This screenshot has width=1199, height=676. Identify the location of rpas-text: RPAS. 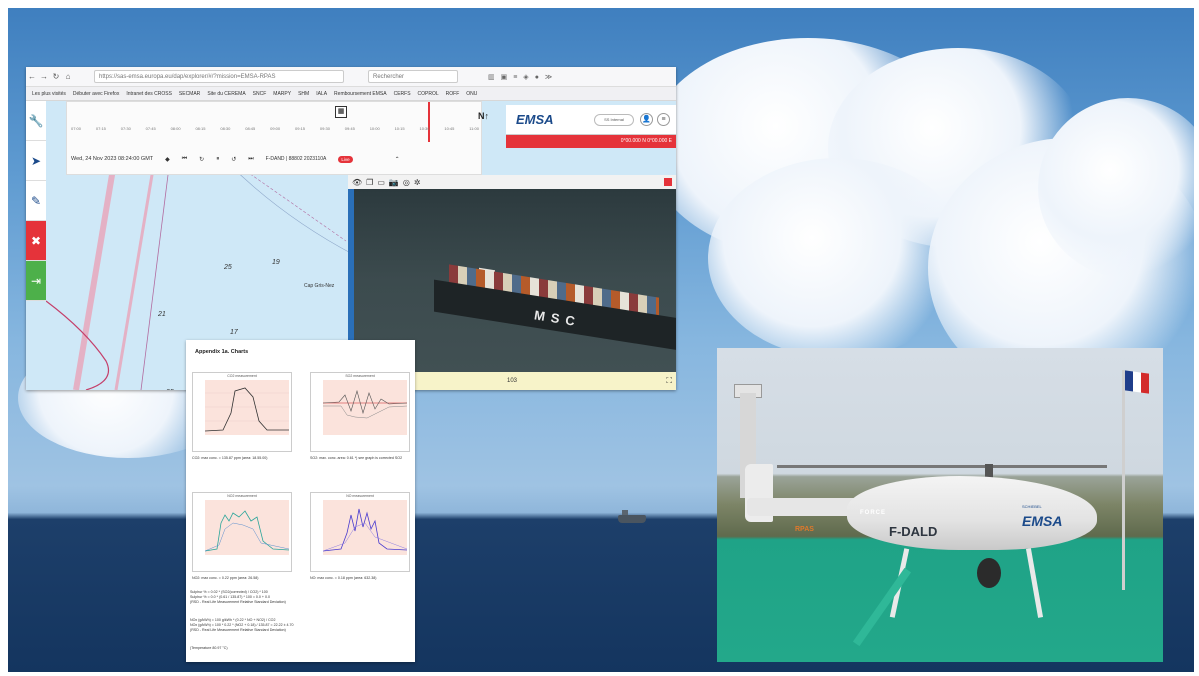
(804, 529).